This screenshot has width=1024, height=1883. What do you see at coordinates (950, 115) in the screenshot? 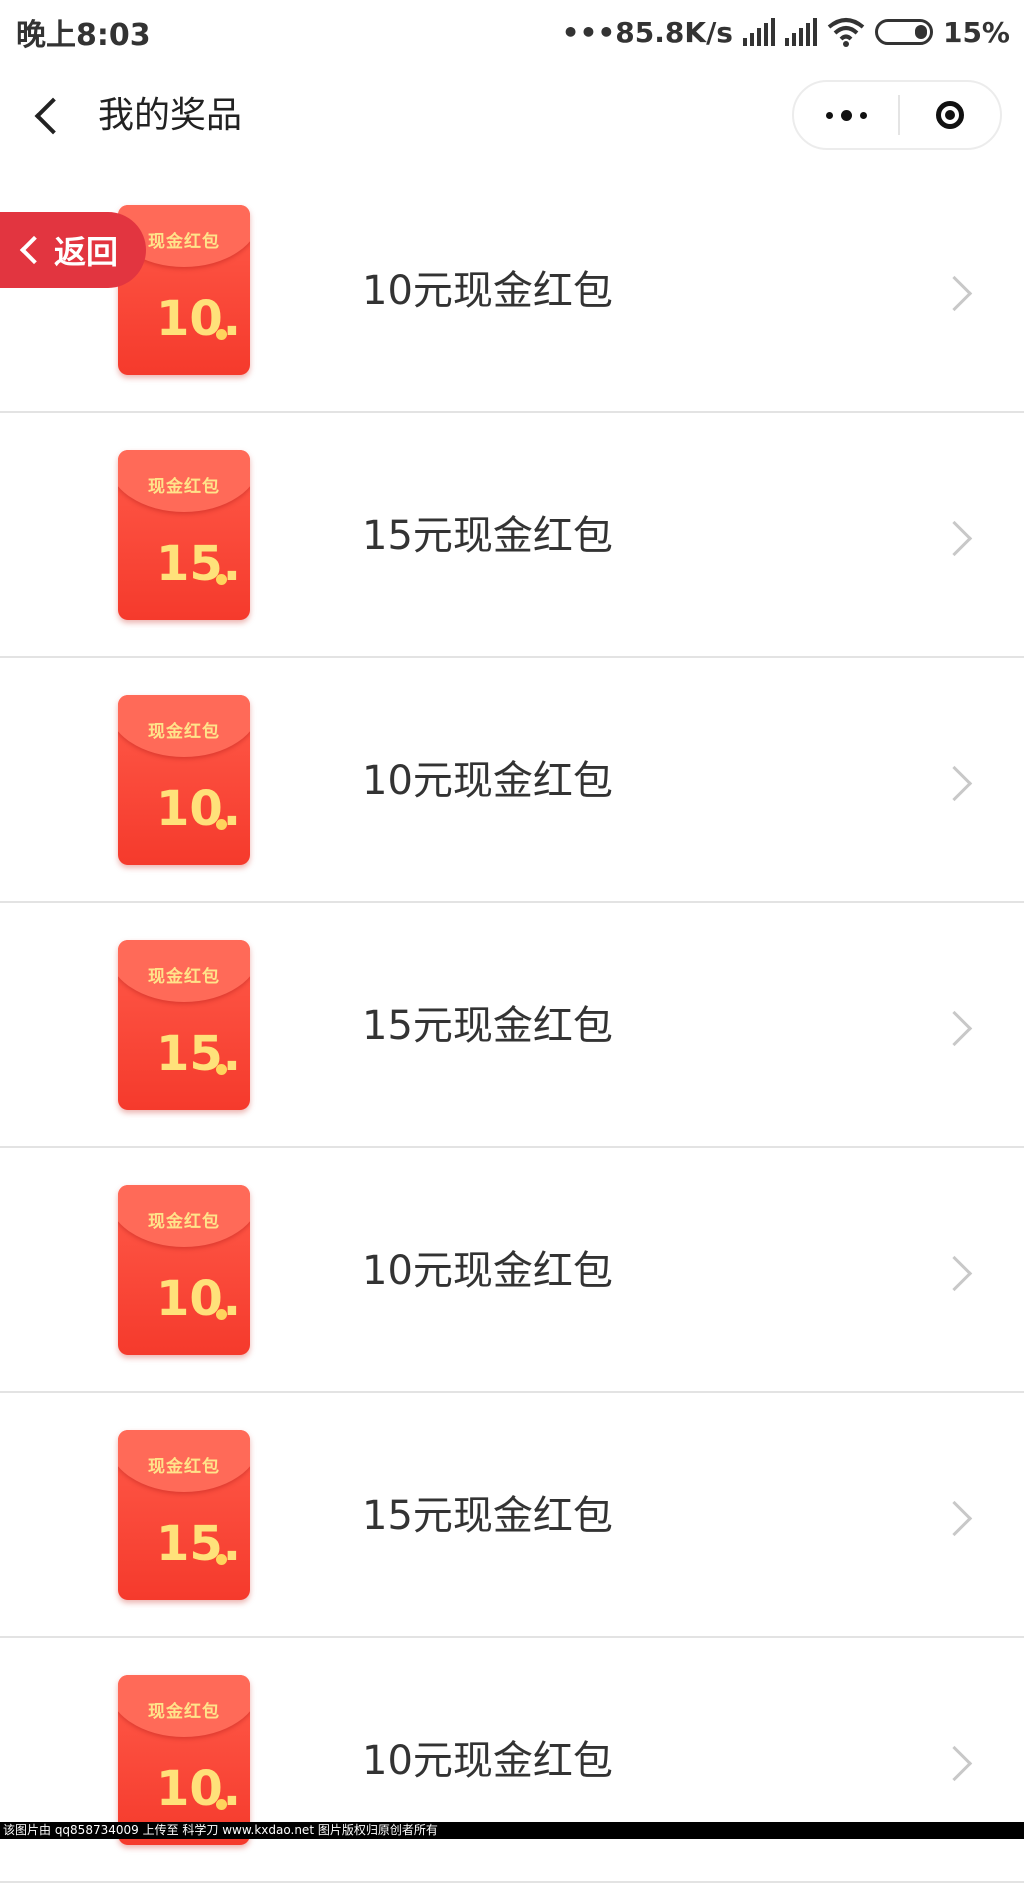
I see `mini-program-close-icon` at bounding box center [950, 115].